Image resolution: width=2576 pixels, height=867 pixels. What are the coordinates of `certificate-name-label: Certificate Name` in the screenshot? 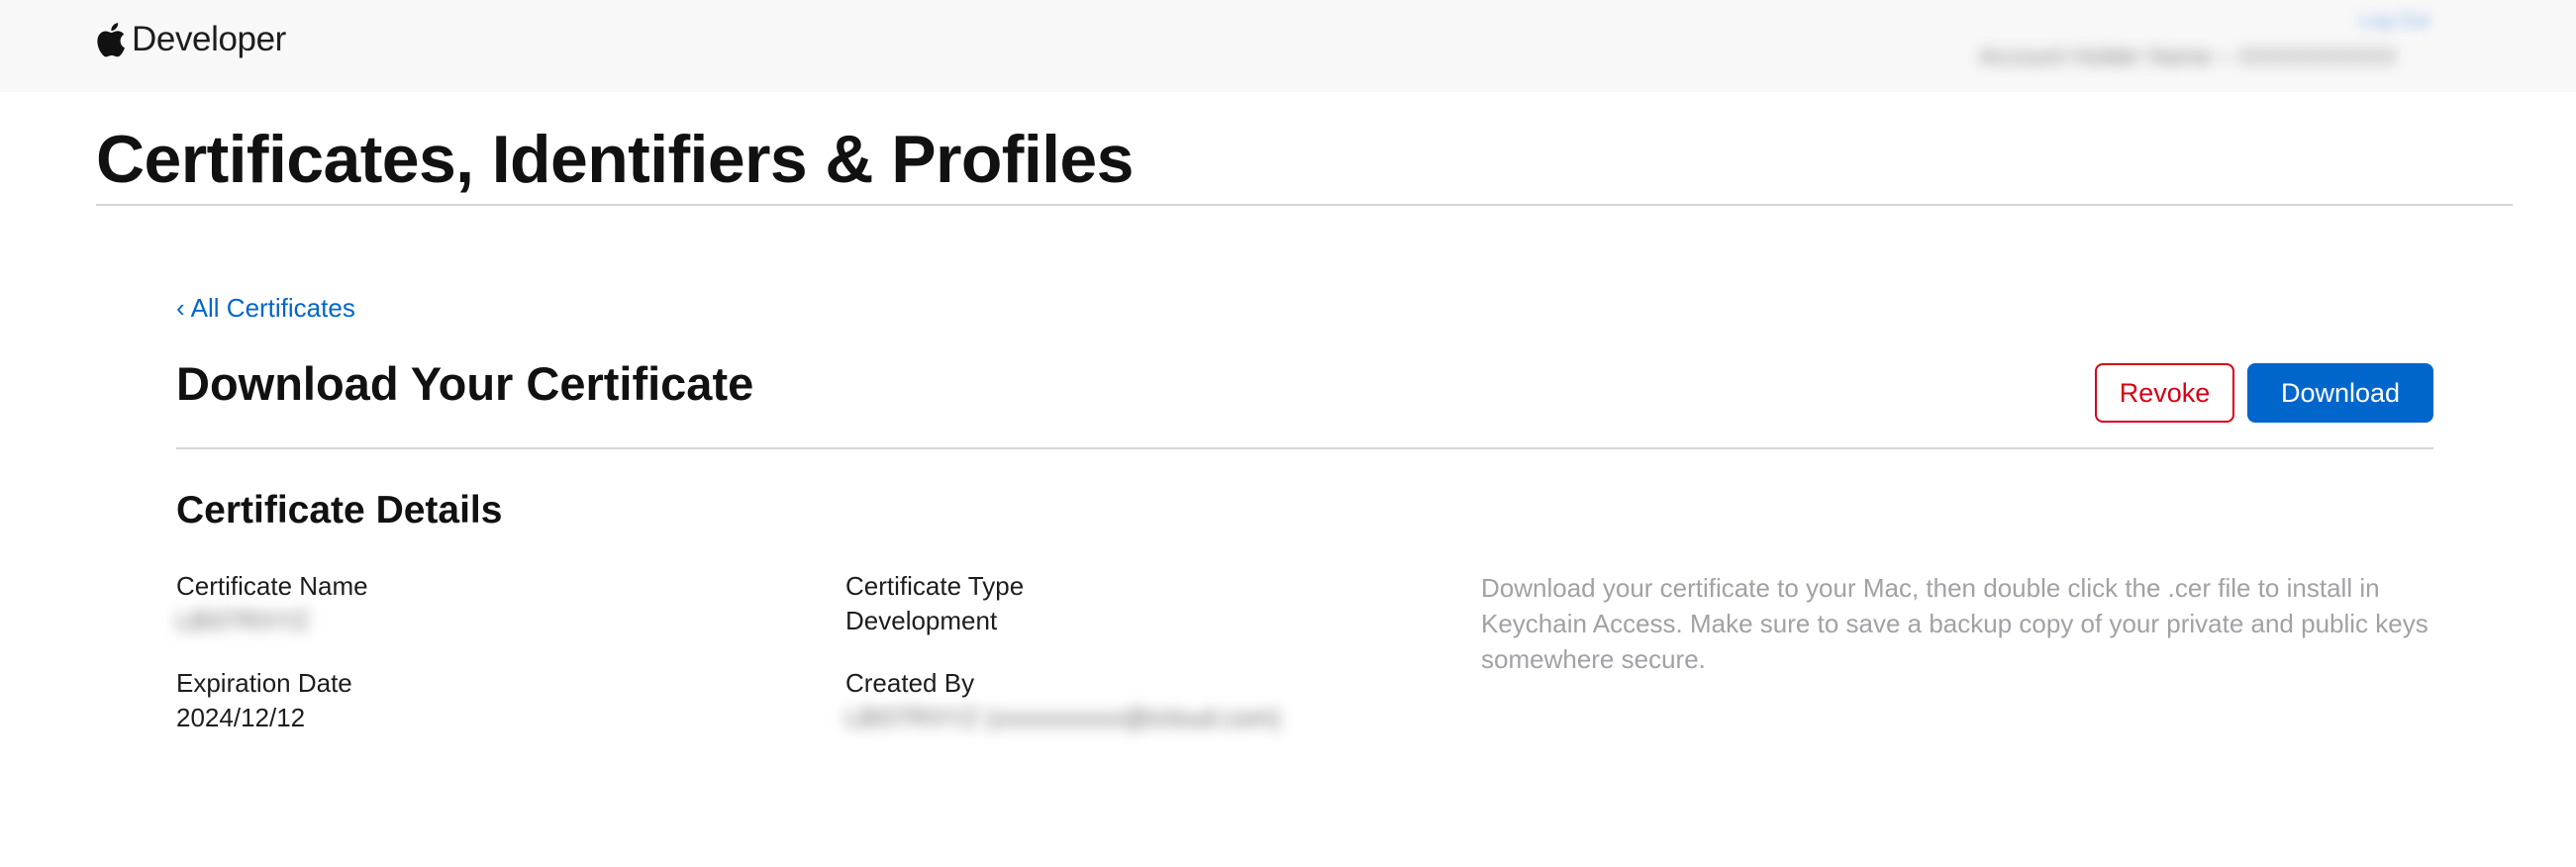 It's located at (272, 586).